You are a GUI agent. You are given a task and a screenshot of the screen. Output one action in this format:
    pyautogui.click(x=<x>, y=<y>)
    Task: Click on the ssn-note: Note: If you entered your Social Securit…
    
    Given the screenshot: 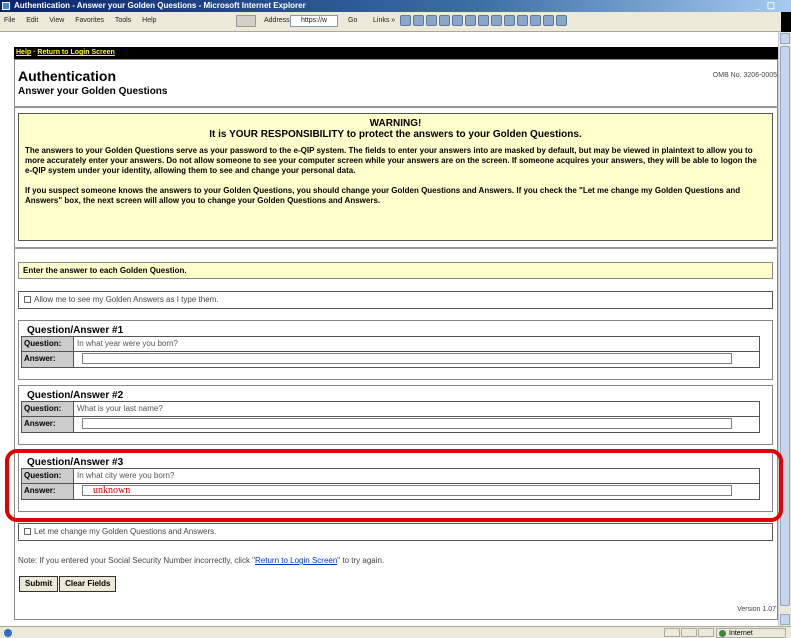 What is the action you would take?
    pyautogui.click(x=201, y=560)
    